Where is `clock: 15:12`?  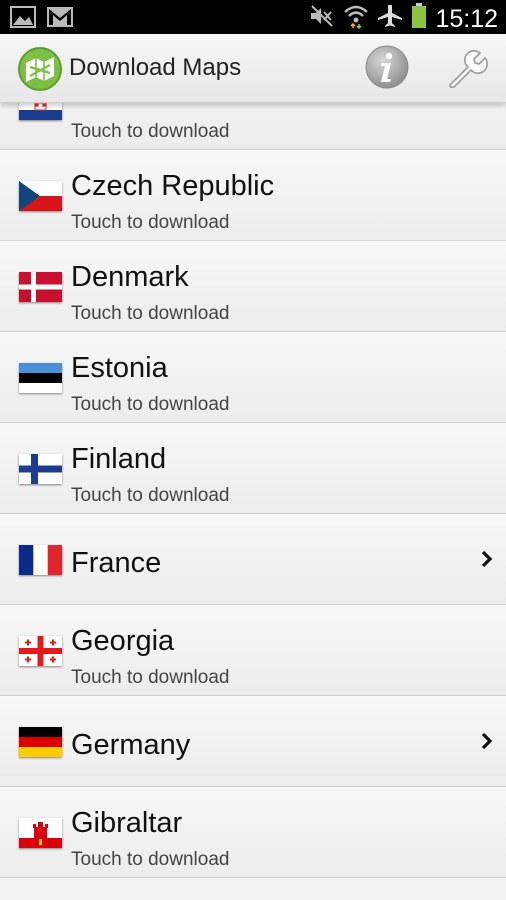
clock: 15:12 is located at coordinates (466, 18).